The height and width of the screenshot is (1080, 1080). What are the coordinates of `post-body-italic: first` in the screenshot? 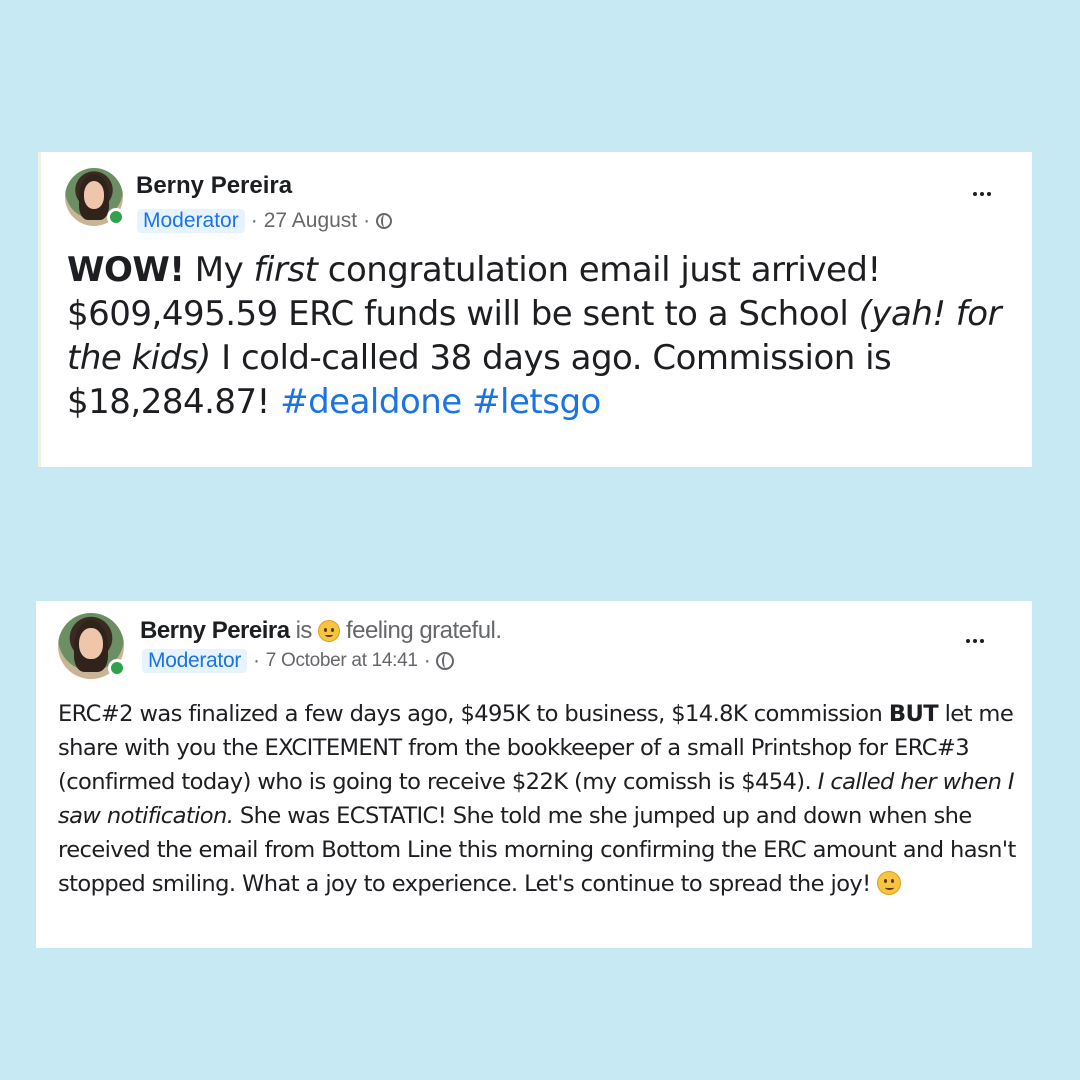 It's located at (285, 270).